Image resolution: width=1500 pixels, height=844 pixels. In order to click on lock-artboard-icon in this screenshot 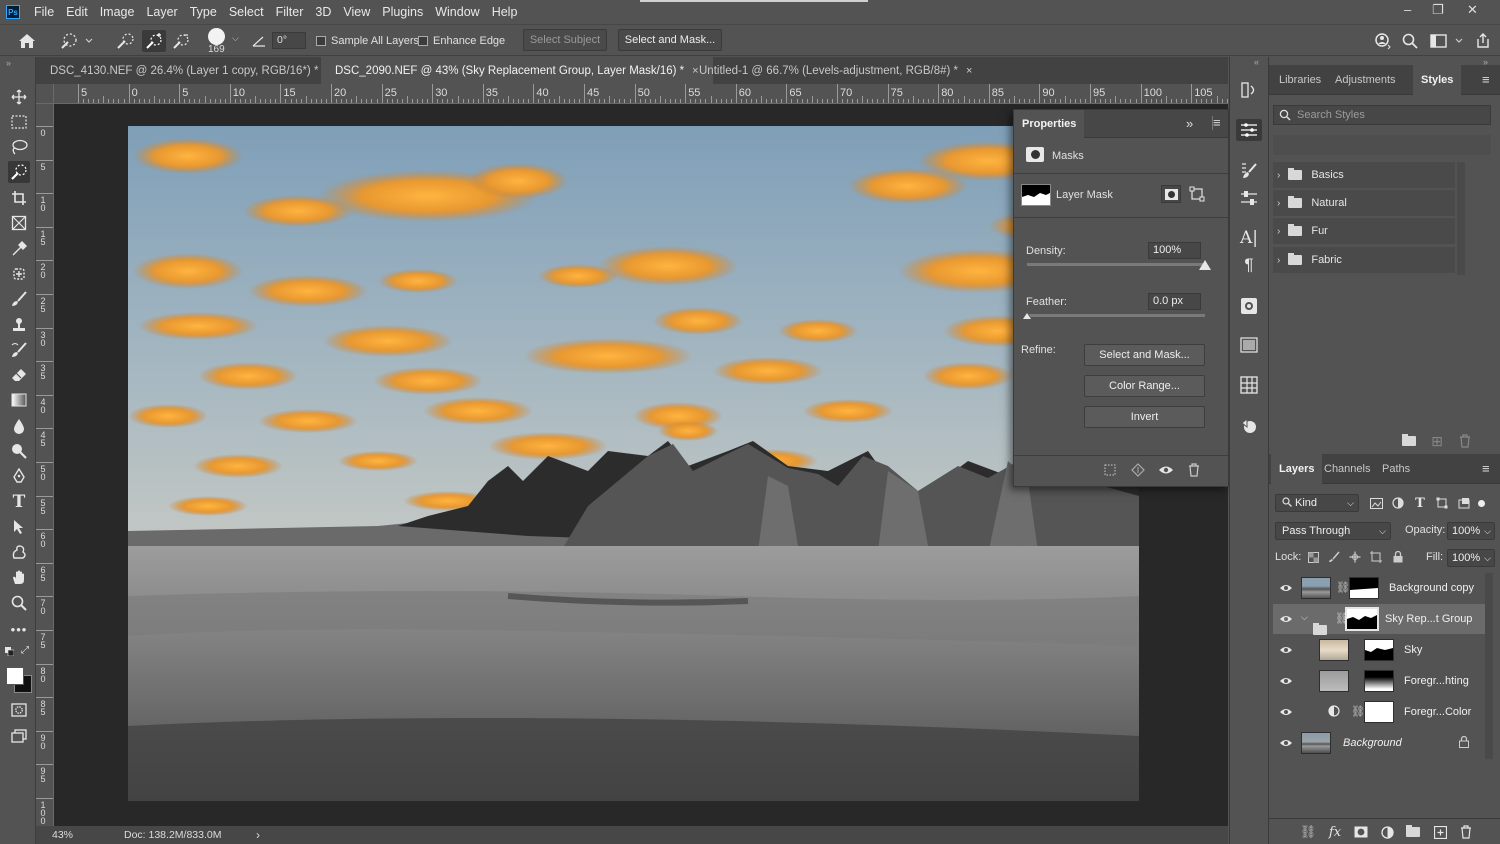, I will do `click(1376, 557)`.